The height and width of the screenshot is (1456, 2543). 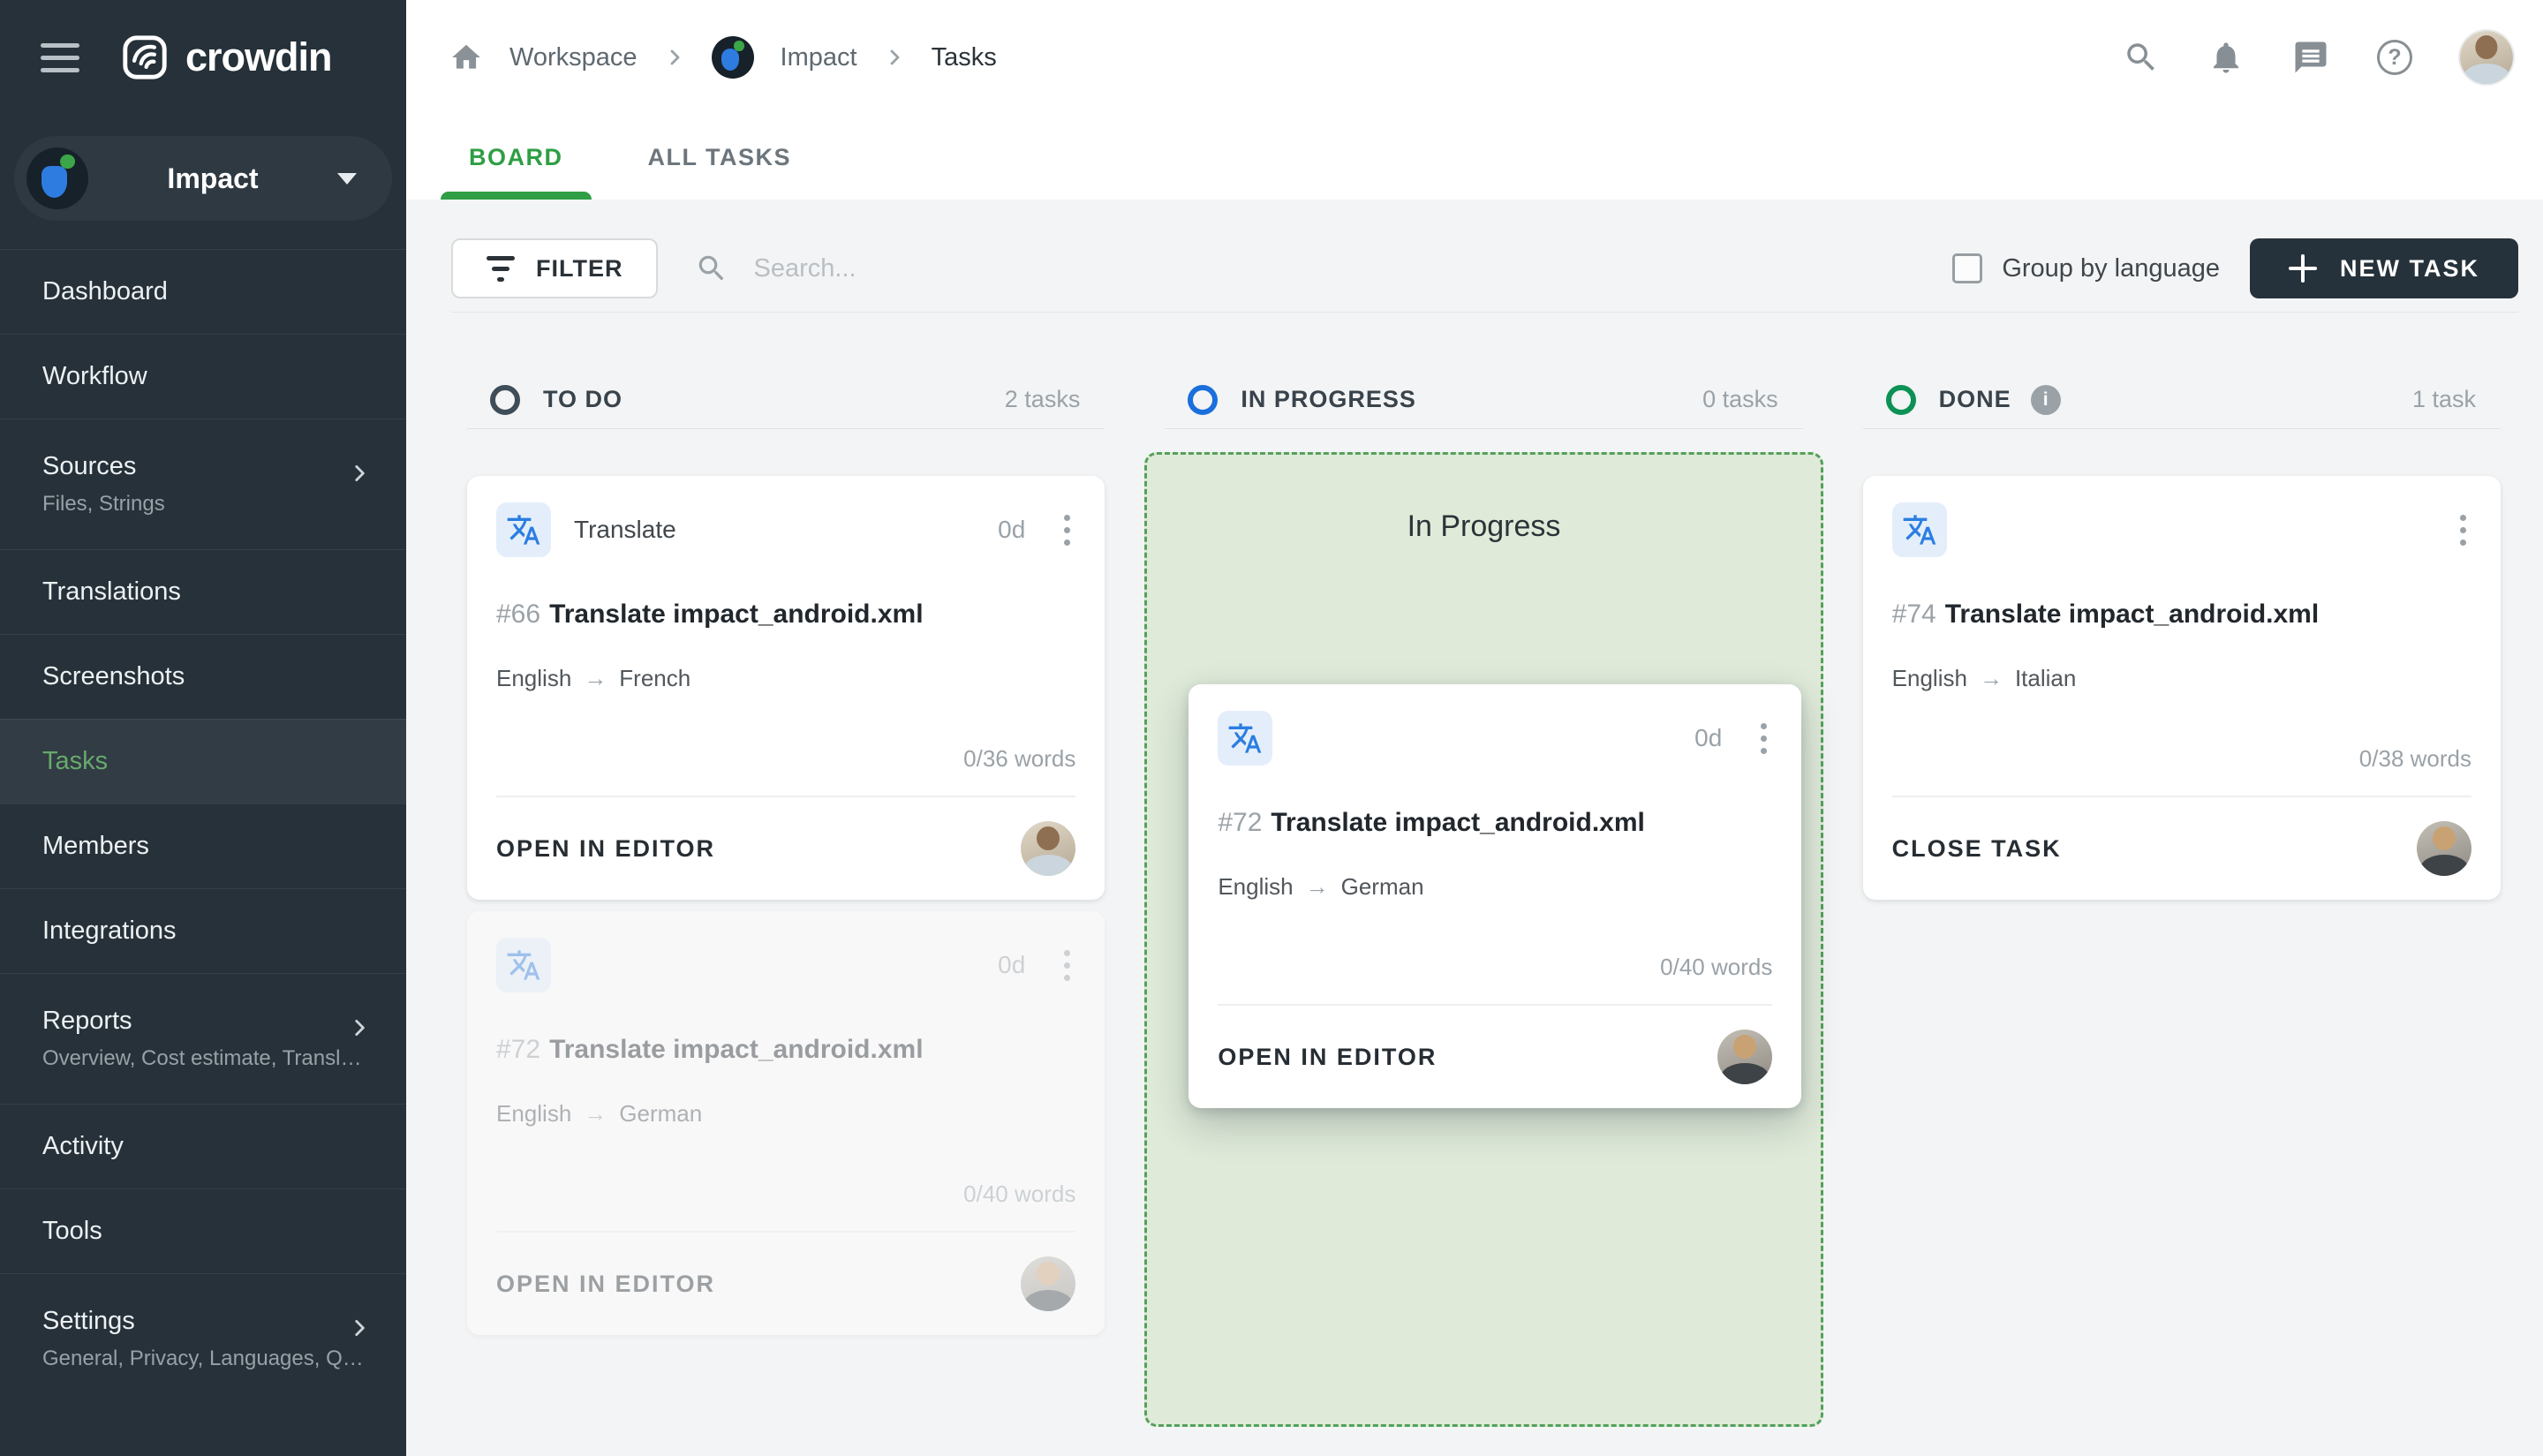 What do you see at coordinates (1042, 399) in the screenshot?
I see `column-task-count: 2 tasks` at bounding box center [1042, 399].